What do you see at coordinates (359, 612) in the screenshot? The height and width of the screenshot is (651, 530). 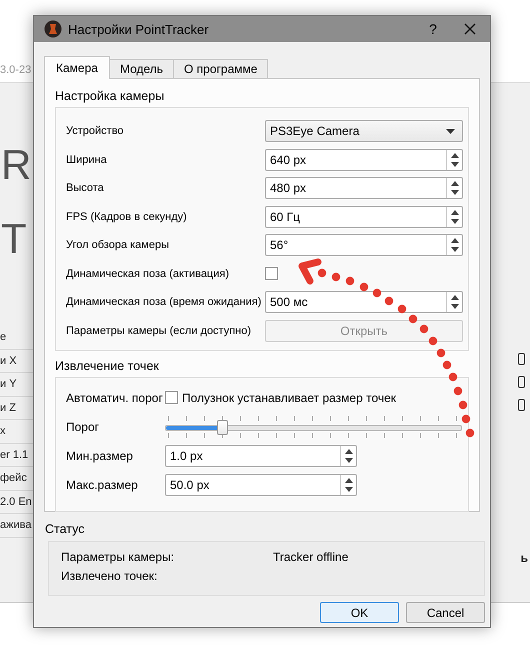 I see `dialog-button: OK` at bounding box center [359, 612].